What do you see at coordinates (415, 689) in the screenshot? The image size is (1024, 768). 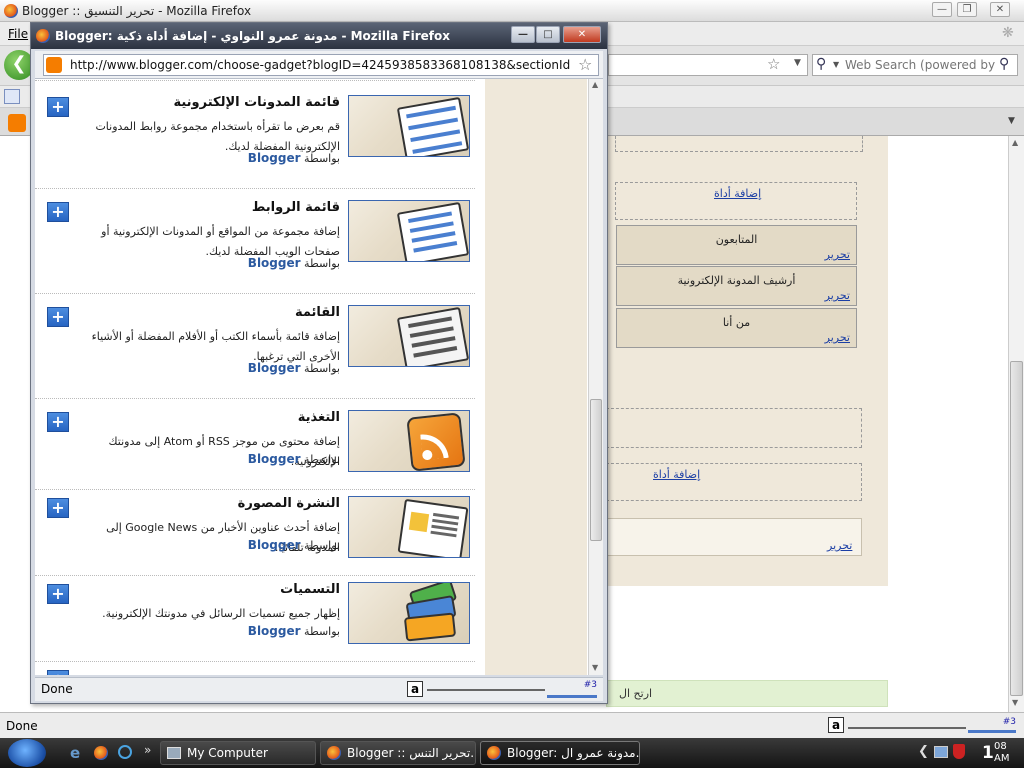 I see `popup-addon-a-icon: a` at bounding box center [415, 689].